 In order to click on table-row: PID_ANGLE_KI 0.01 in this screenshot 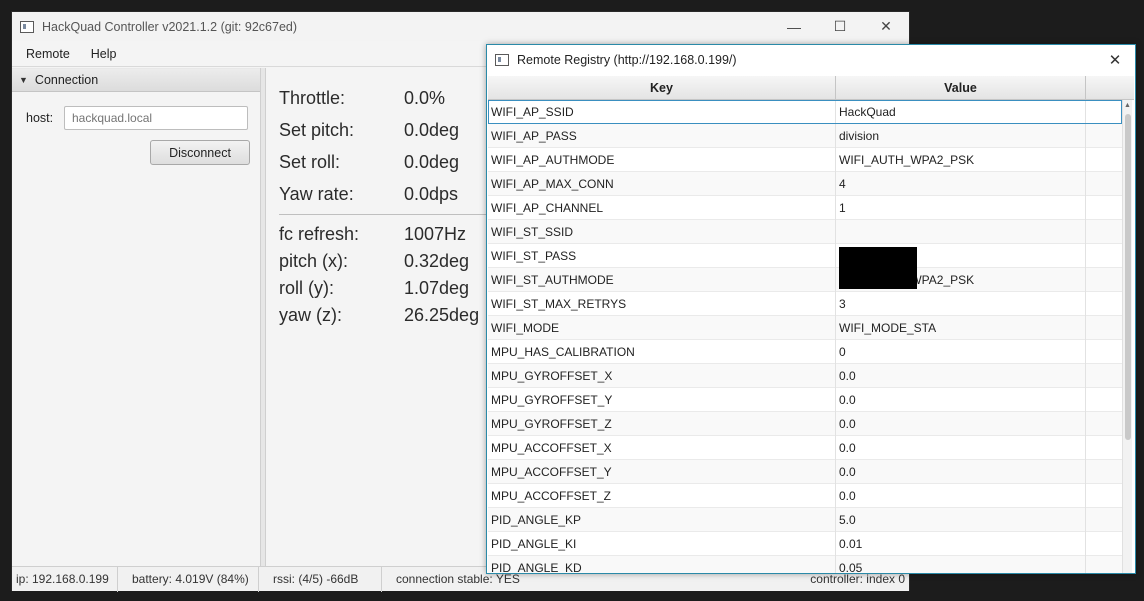, I will do `click(805, 543)`.